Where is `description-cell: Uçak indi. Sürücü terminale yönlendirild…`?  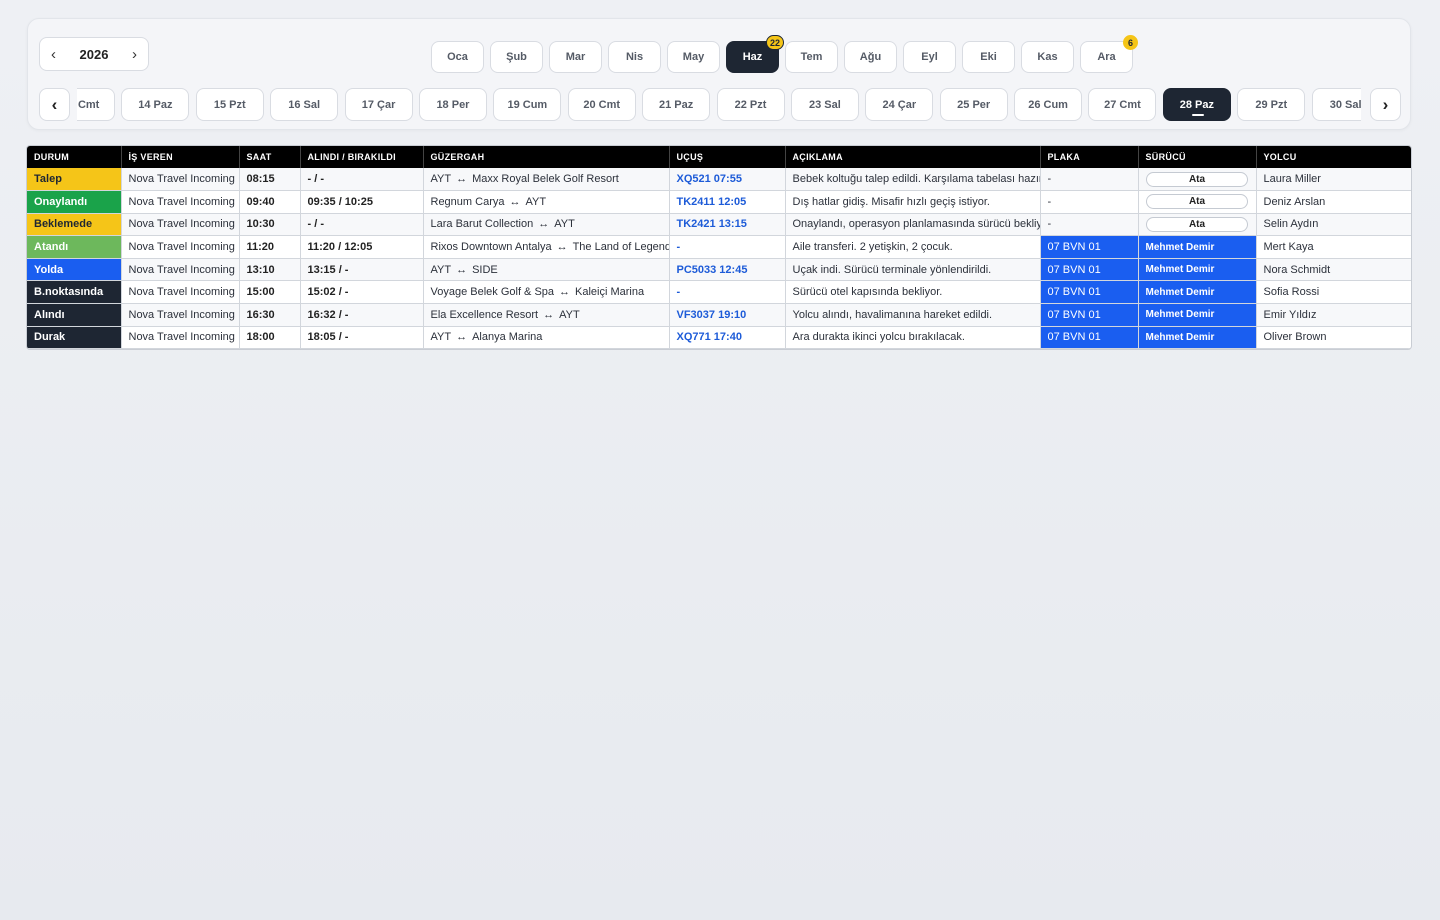 description-cell: Uçak indi. Sürücü terminale yönlendirild… is located at coordinates (913, 270).